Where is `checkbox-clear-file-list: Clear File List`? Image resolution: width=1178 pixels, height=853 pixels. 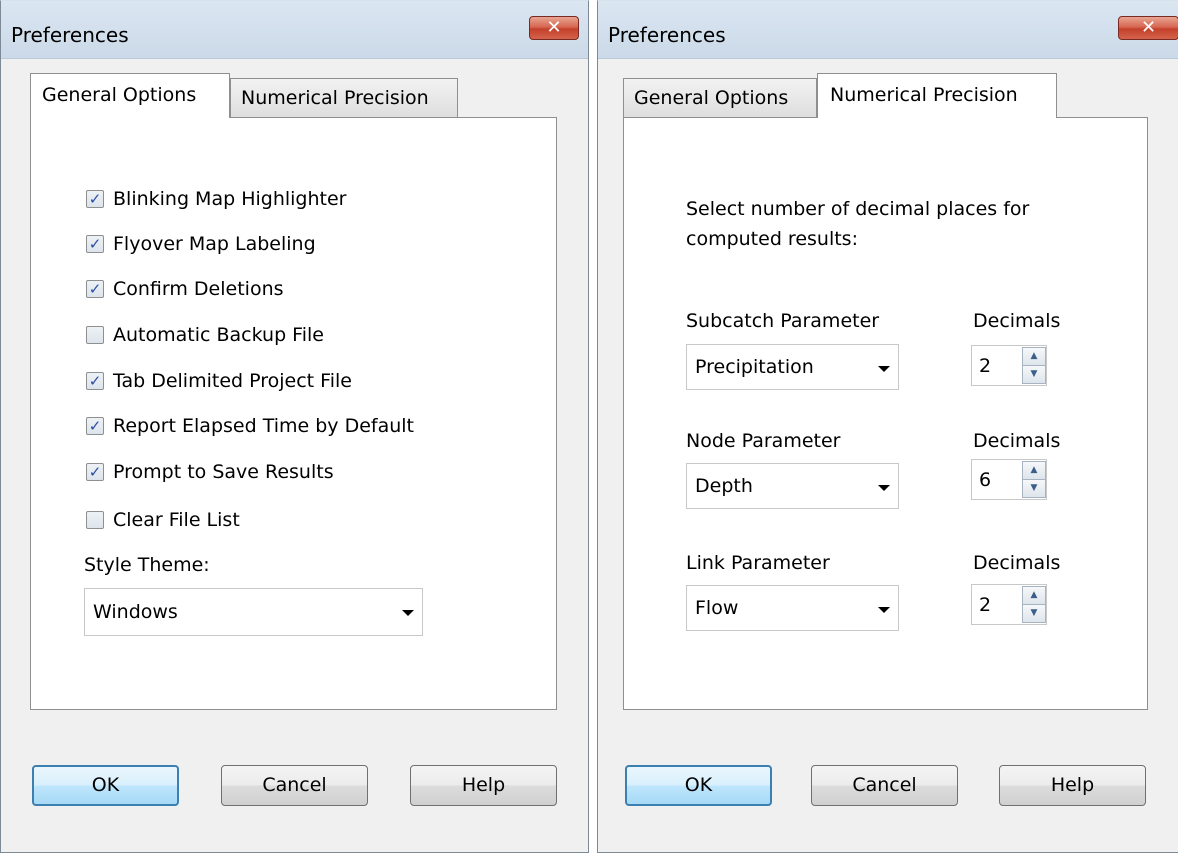
checkbox-clear-file-list: Clear File List is located at coordinates (163, 520).